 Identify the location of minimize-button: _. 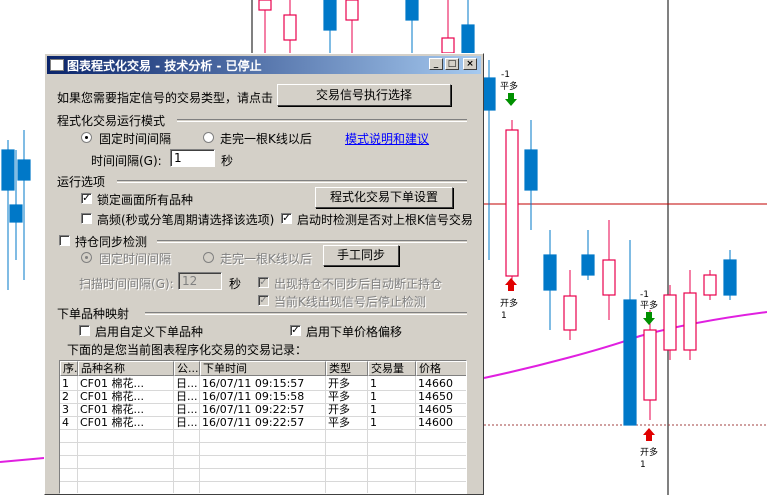
(436, 64).